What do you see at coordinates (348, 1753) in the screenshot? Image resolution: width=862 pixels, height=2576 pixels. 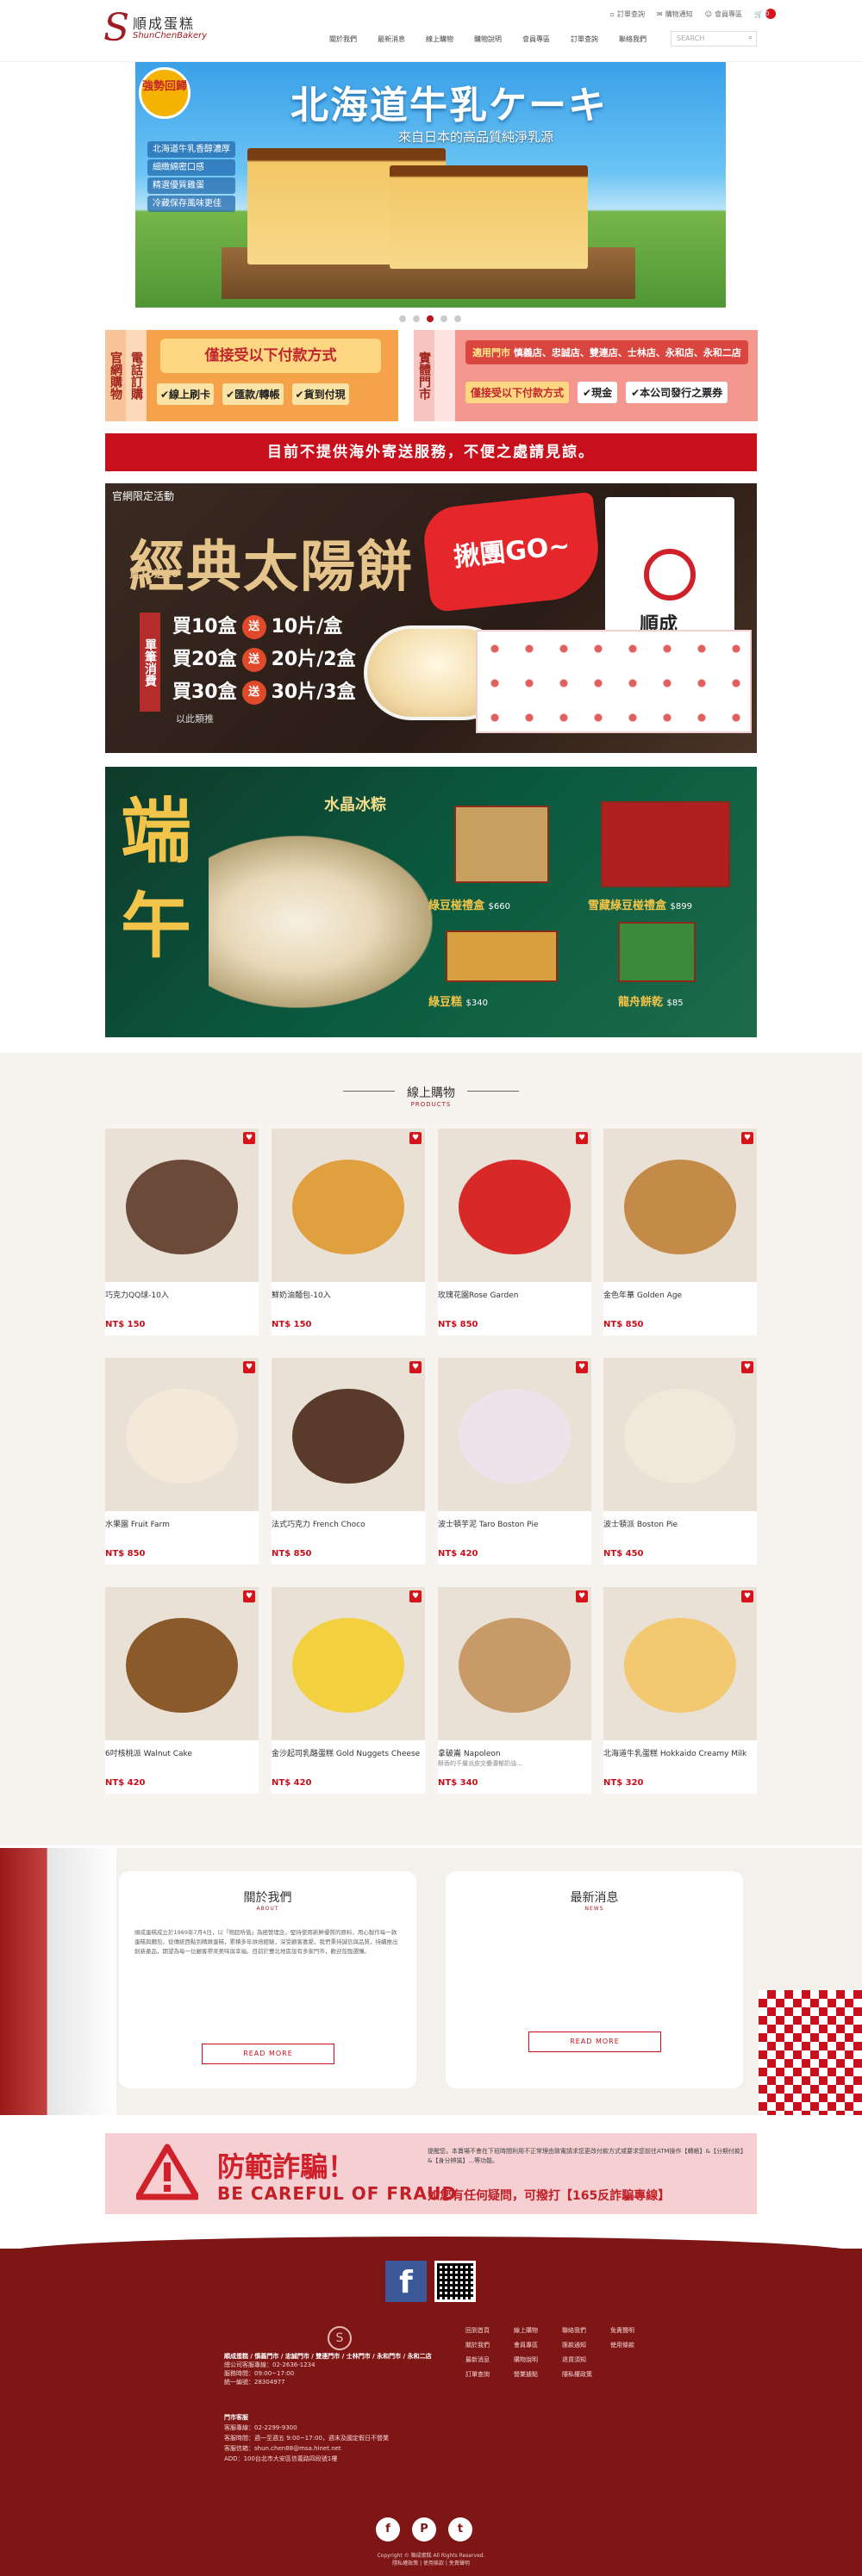 I see `product-name: 金沙起司乳酪蛋糕 Gold Nuggets Cheese` at bounding box center [348, 1753].